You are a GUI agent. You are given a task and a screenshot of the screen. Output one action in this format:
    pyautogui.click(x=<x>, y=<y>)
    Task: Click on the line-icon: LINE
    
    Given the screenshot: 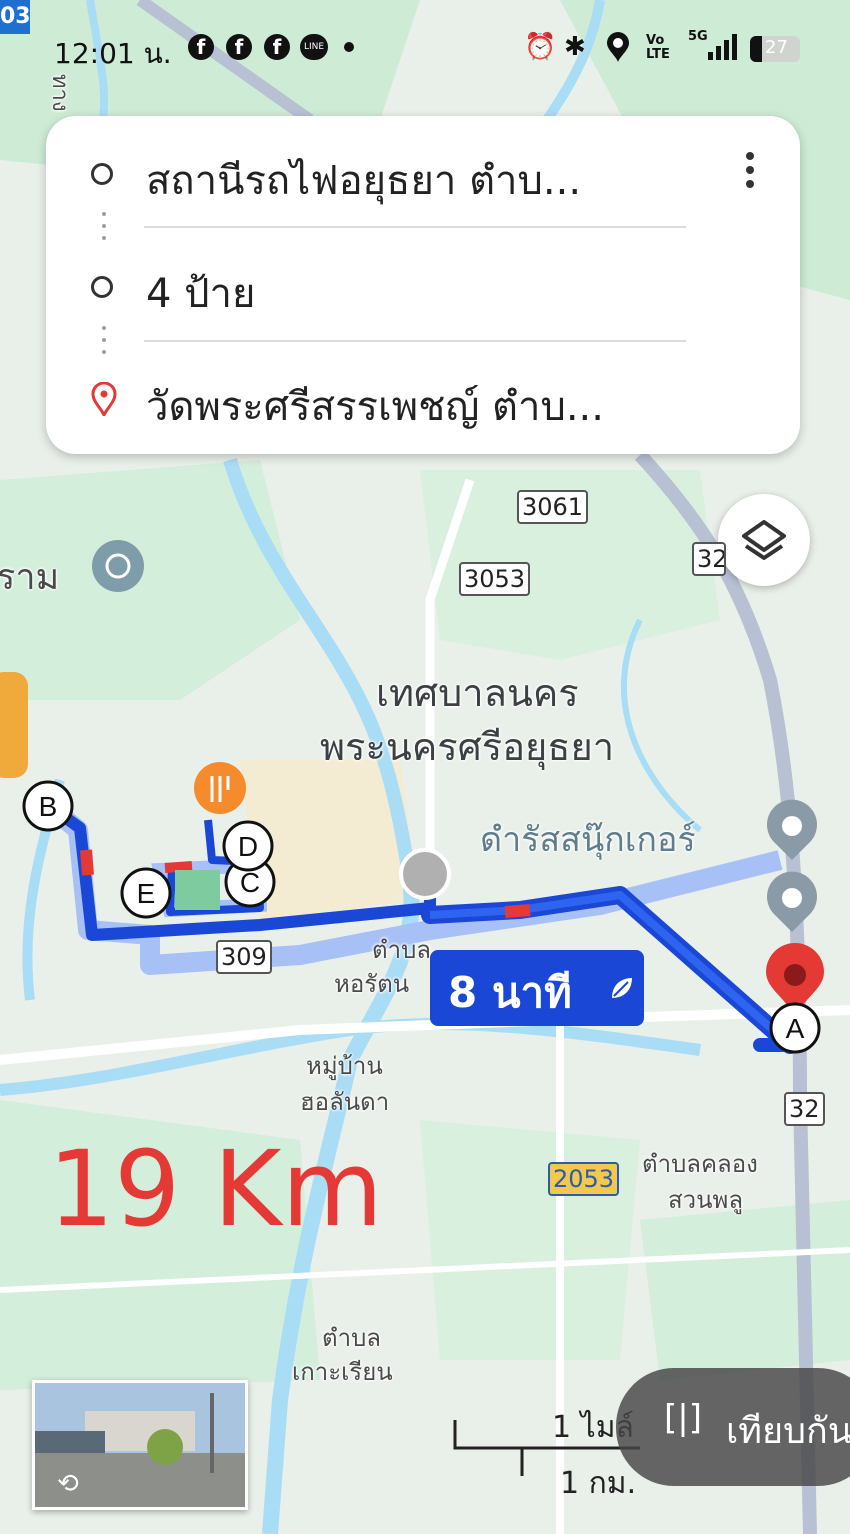 What is the action you would take?
    pyautogui.click(x=314, y=47)
    